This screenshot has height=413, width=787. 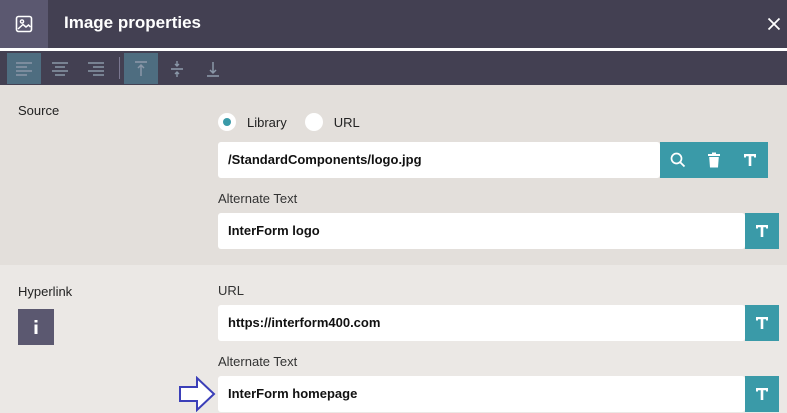 What do you see at coordinates (39, 110) in the screenshot?
I see `source-label: Source` at bounding box center [39, 110].